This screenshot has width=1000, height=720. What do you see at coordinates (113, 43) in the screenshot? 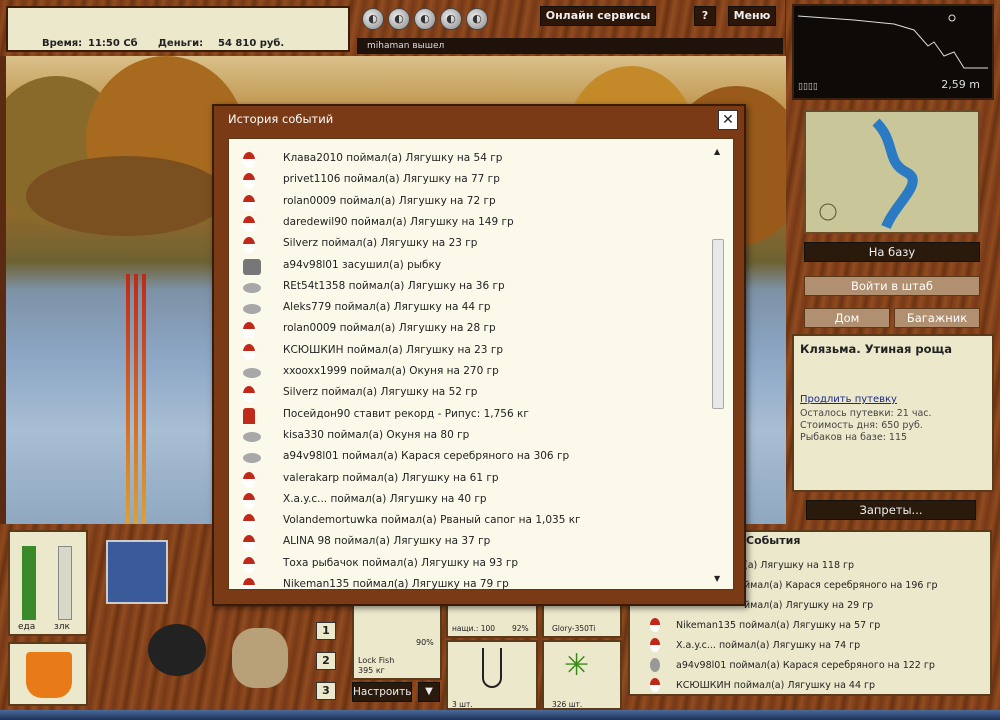
I see `time-value: 11:50 Сб` at bounding box center [113, 43].